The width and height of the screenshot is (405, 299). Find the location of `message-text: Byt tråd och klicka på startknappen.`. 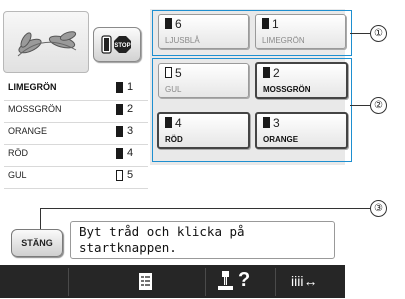

message-text: Byt tråd och klicka på startknappen. is located at coordinates (204, 240).